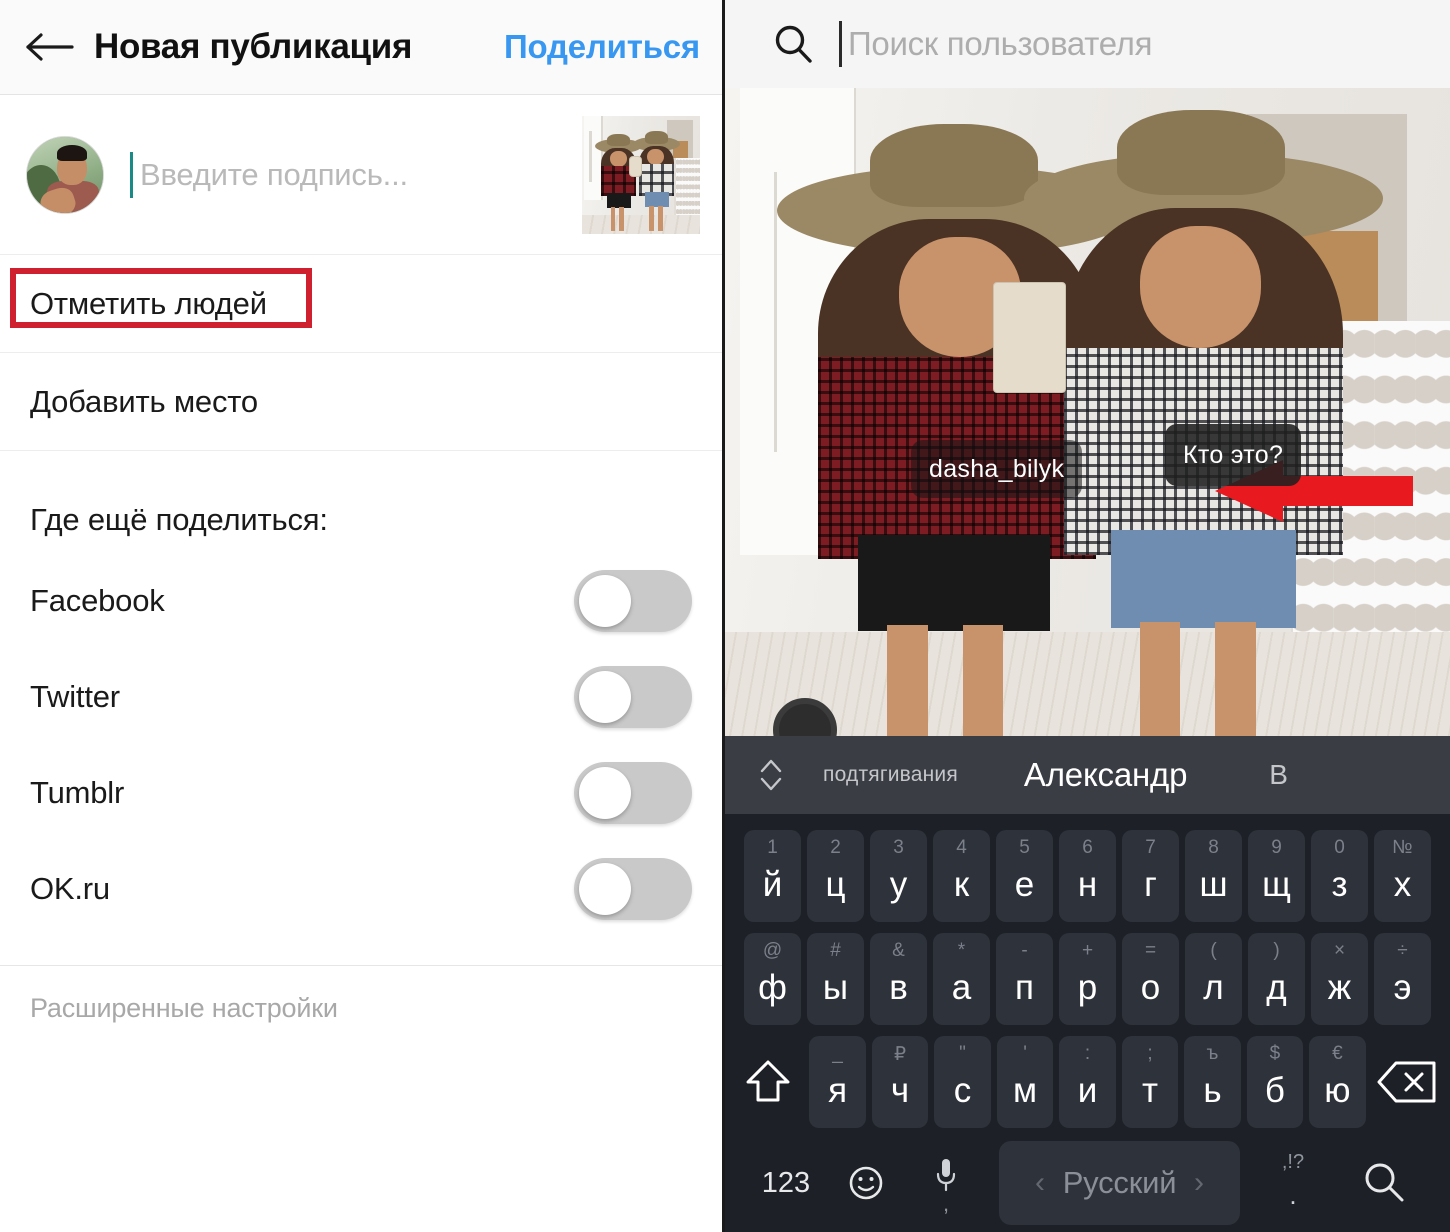 The image size is (1450, 1232). Describe the element at coordinates (1150, 1053) in the screenshot. I see `key-sup: ;` at that location.